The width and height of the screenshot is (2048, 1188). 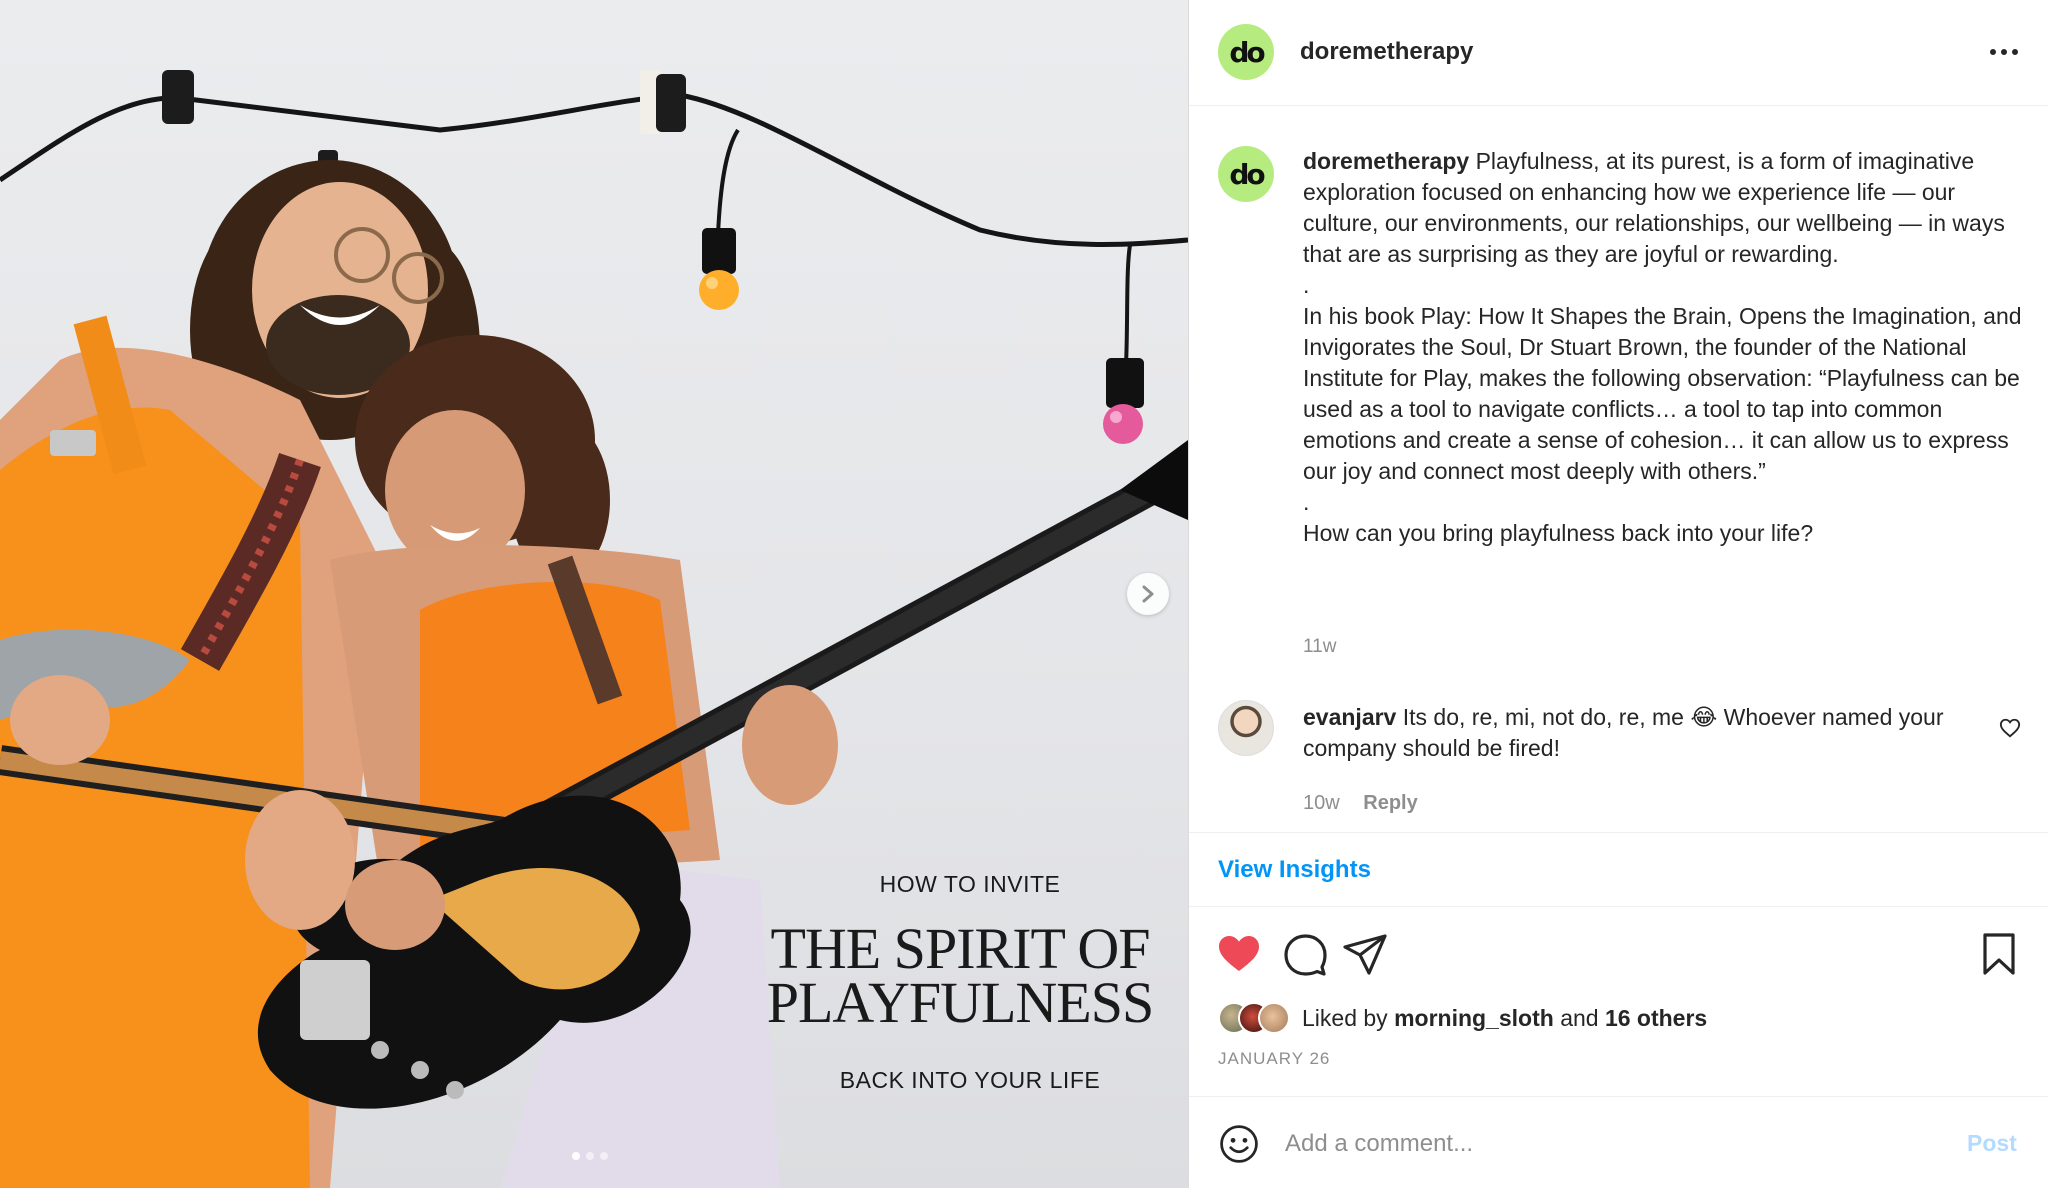 I want to click on heart-outline-icon, so click(x=2010, y=728).